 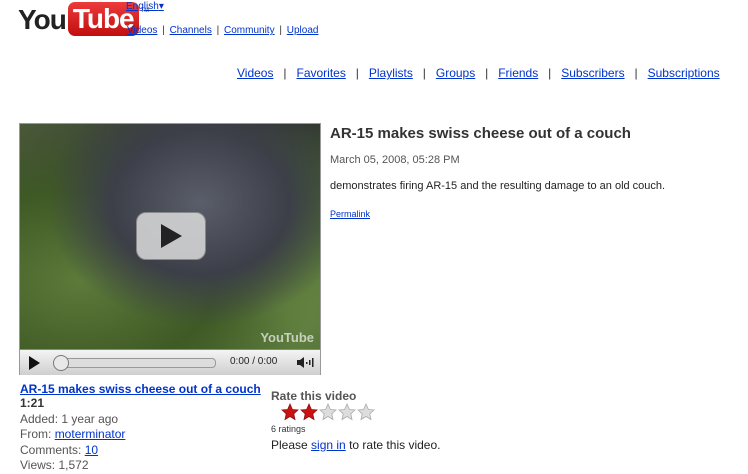 What do you see at coordinates (391, 73) in the screenshot?
I see `tab-playlists: Playlists` at bounding box center [391, 73].